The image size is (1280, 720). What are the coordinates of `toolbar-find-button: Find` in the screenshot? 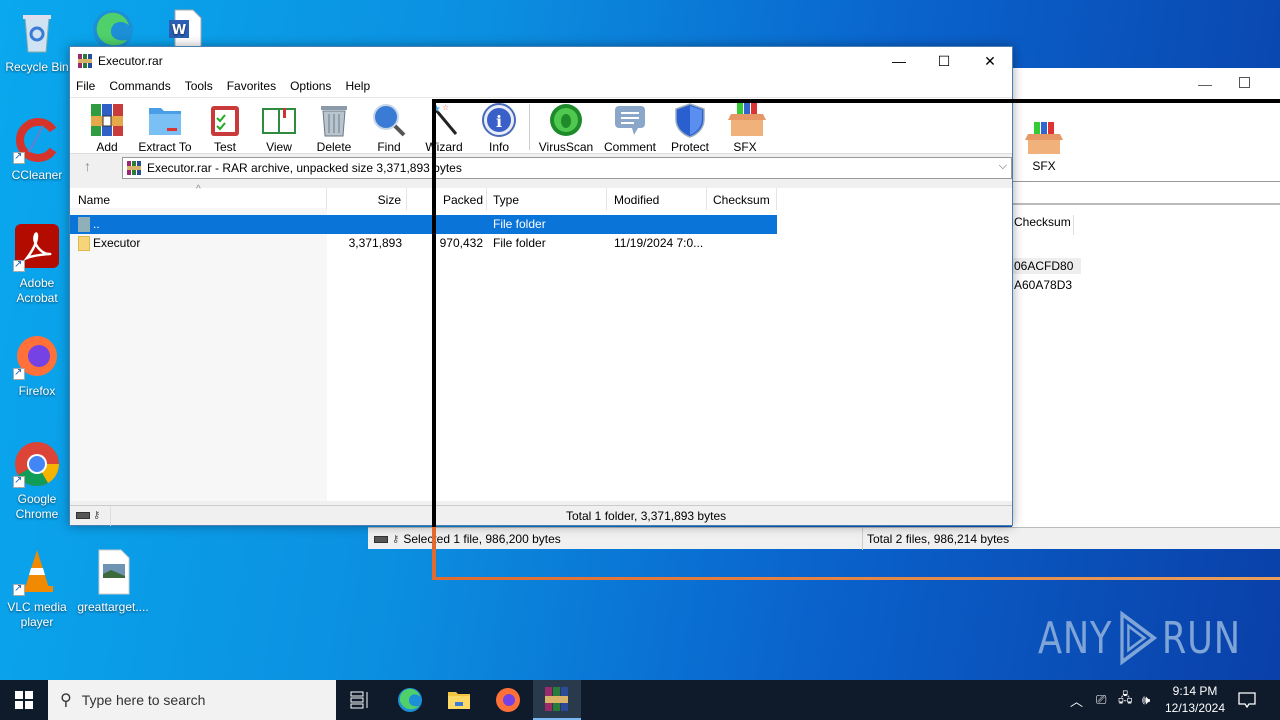 It's located at (389, 128).